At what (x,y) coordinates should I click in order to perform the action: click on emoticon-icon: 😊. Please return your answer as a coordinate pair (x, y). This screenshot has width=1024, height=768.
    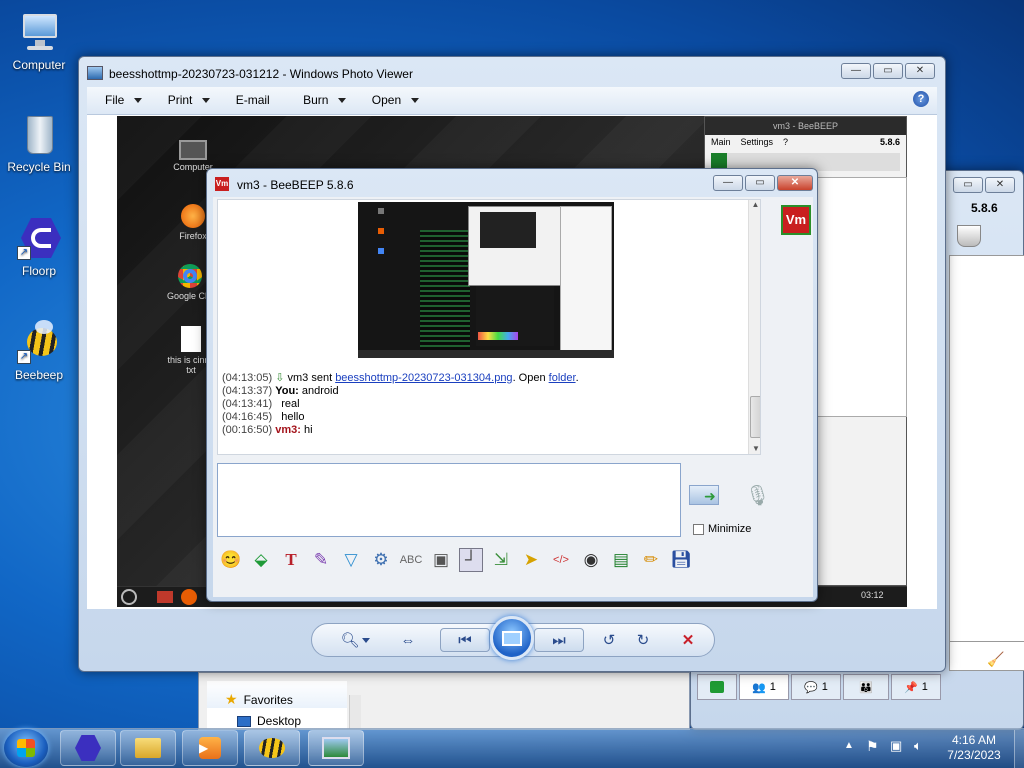
    Looking at the image, I should click on (231, 560).